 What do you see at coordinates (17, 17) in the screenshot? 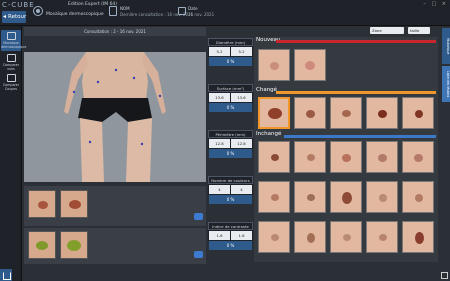
I see `back-label: Retour` at bounding box center [17, 17].